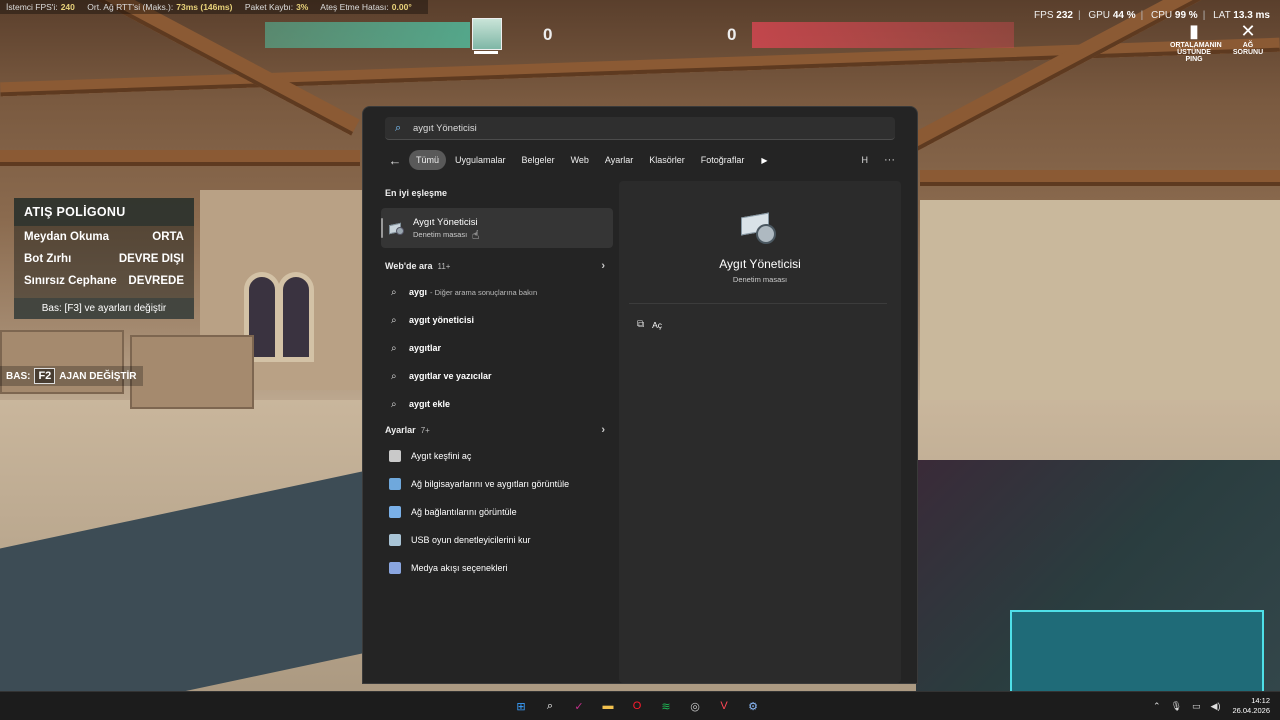 This screenshot has width=1280, height=720. I want to click on range-row-label: Sınırsız Cephane, so click(70, 281).